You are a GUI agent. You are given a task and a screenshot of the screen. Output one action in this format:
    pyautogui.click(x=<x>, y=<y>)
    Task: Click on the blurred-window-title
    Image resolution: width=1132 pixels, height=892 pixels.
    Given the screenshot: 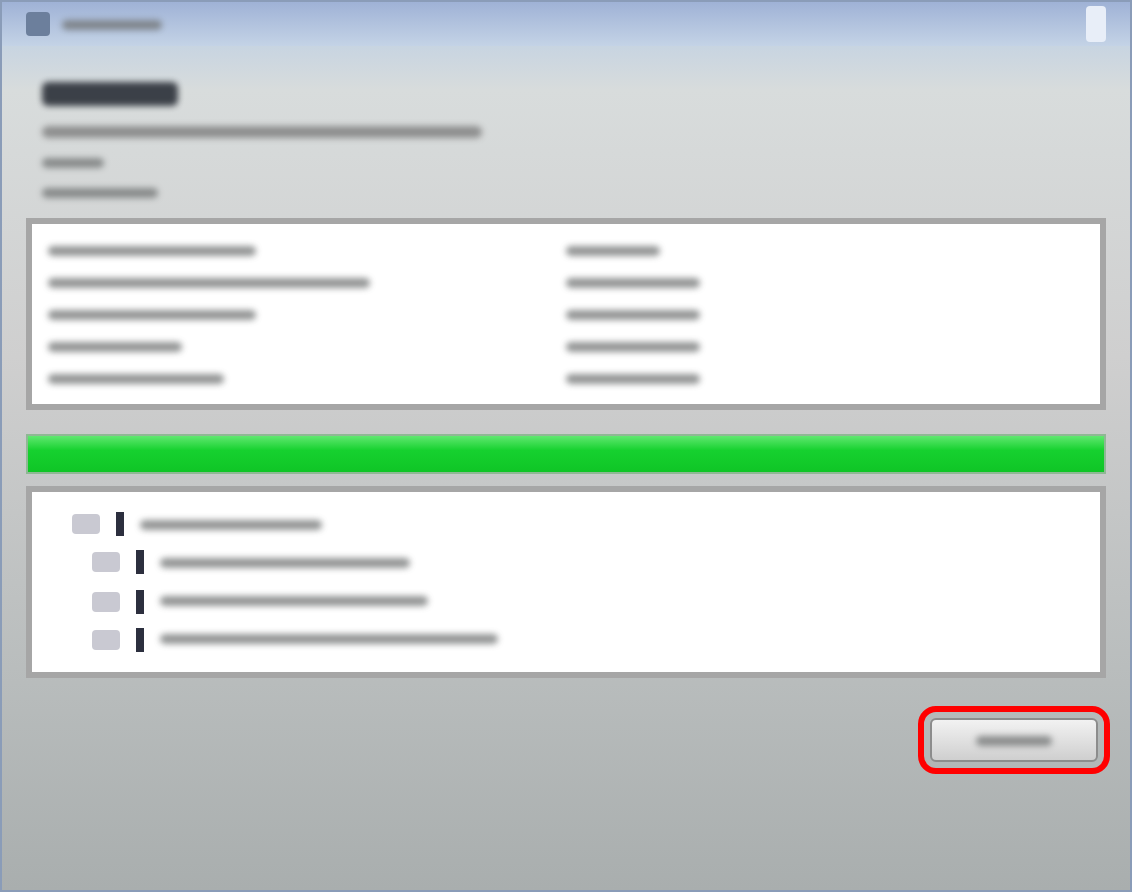 What is the action you would take?
    pyautogui.click(x=112, y=24)
    